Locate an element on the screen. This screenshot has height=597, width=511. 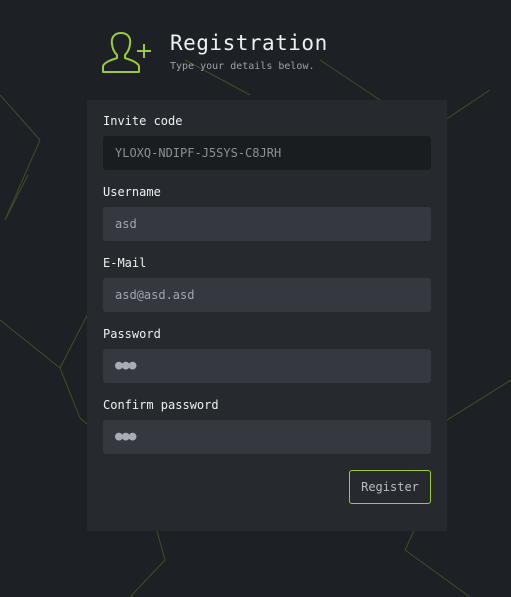
username-field-group: Username asd is located at coordinates (267, 213).